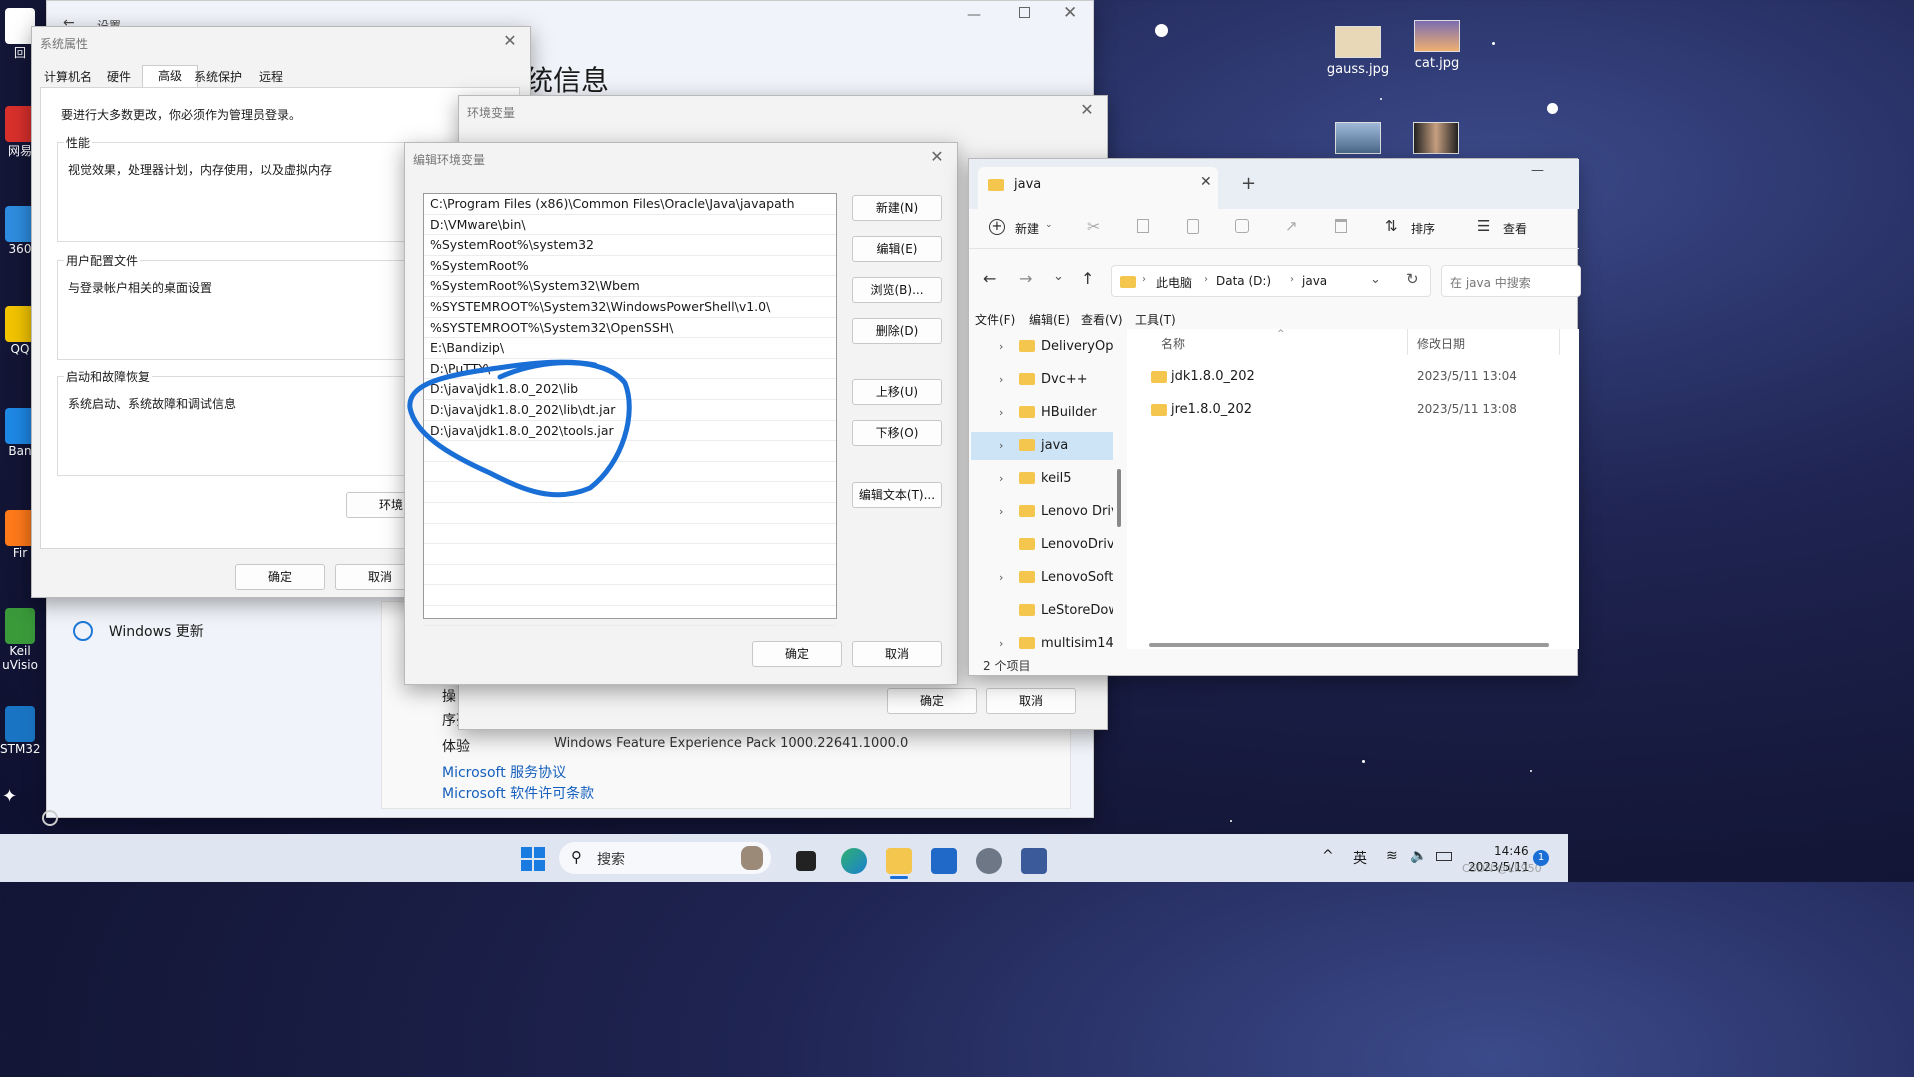  I want to click on address-bar: › 此电脑 › Data (D:) › java ⌄ ↻, so click(1271, 281).